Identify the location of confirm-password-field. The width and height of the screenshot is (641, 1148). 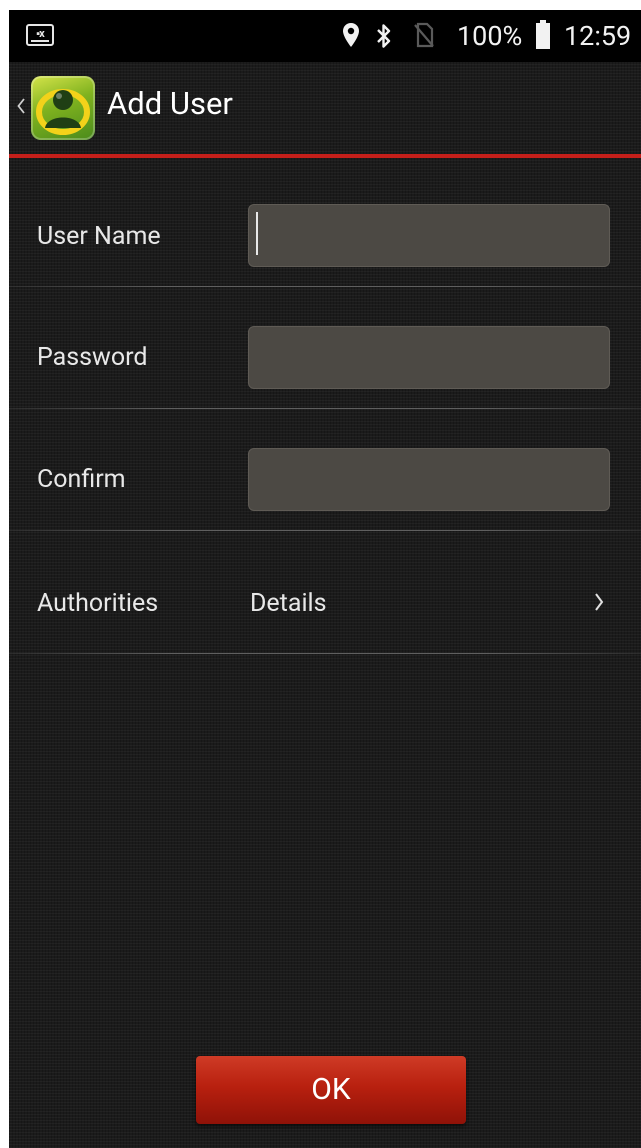
(429, 479).